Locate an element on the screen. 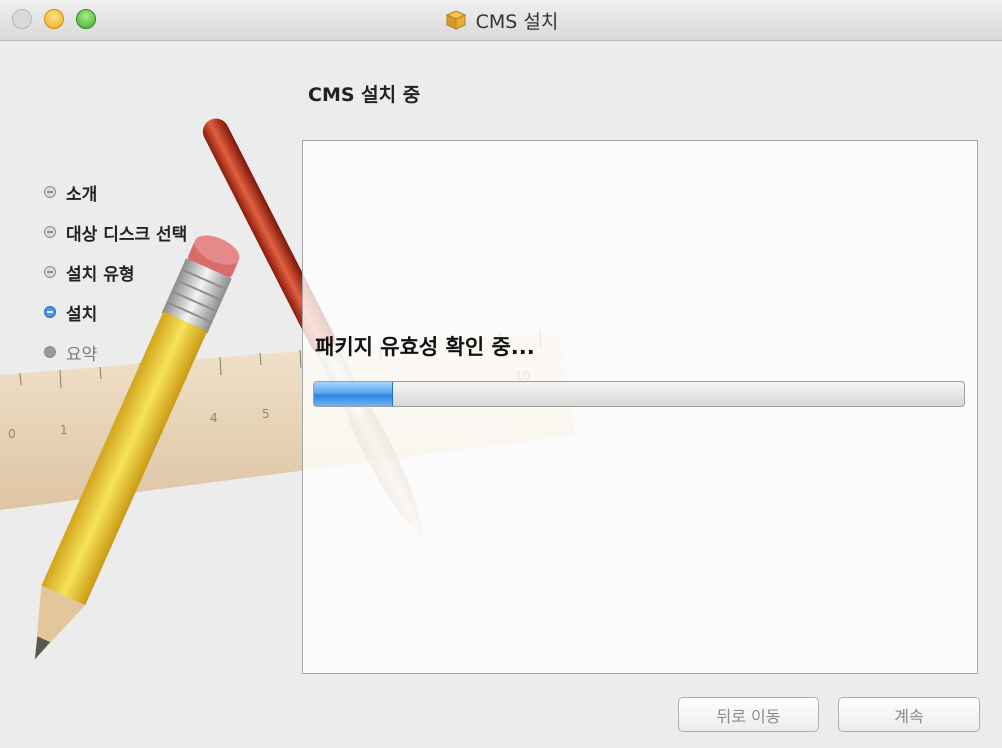  step-introduction: 소개 is located at coordinates (169, 192).